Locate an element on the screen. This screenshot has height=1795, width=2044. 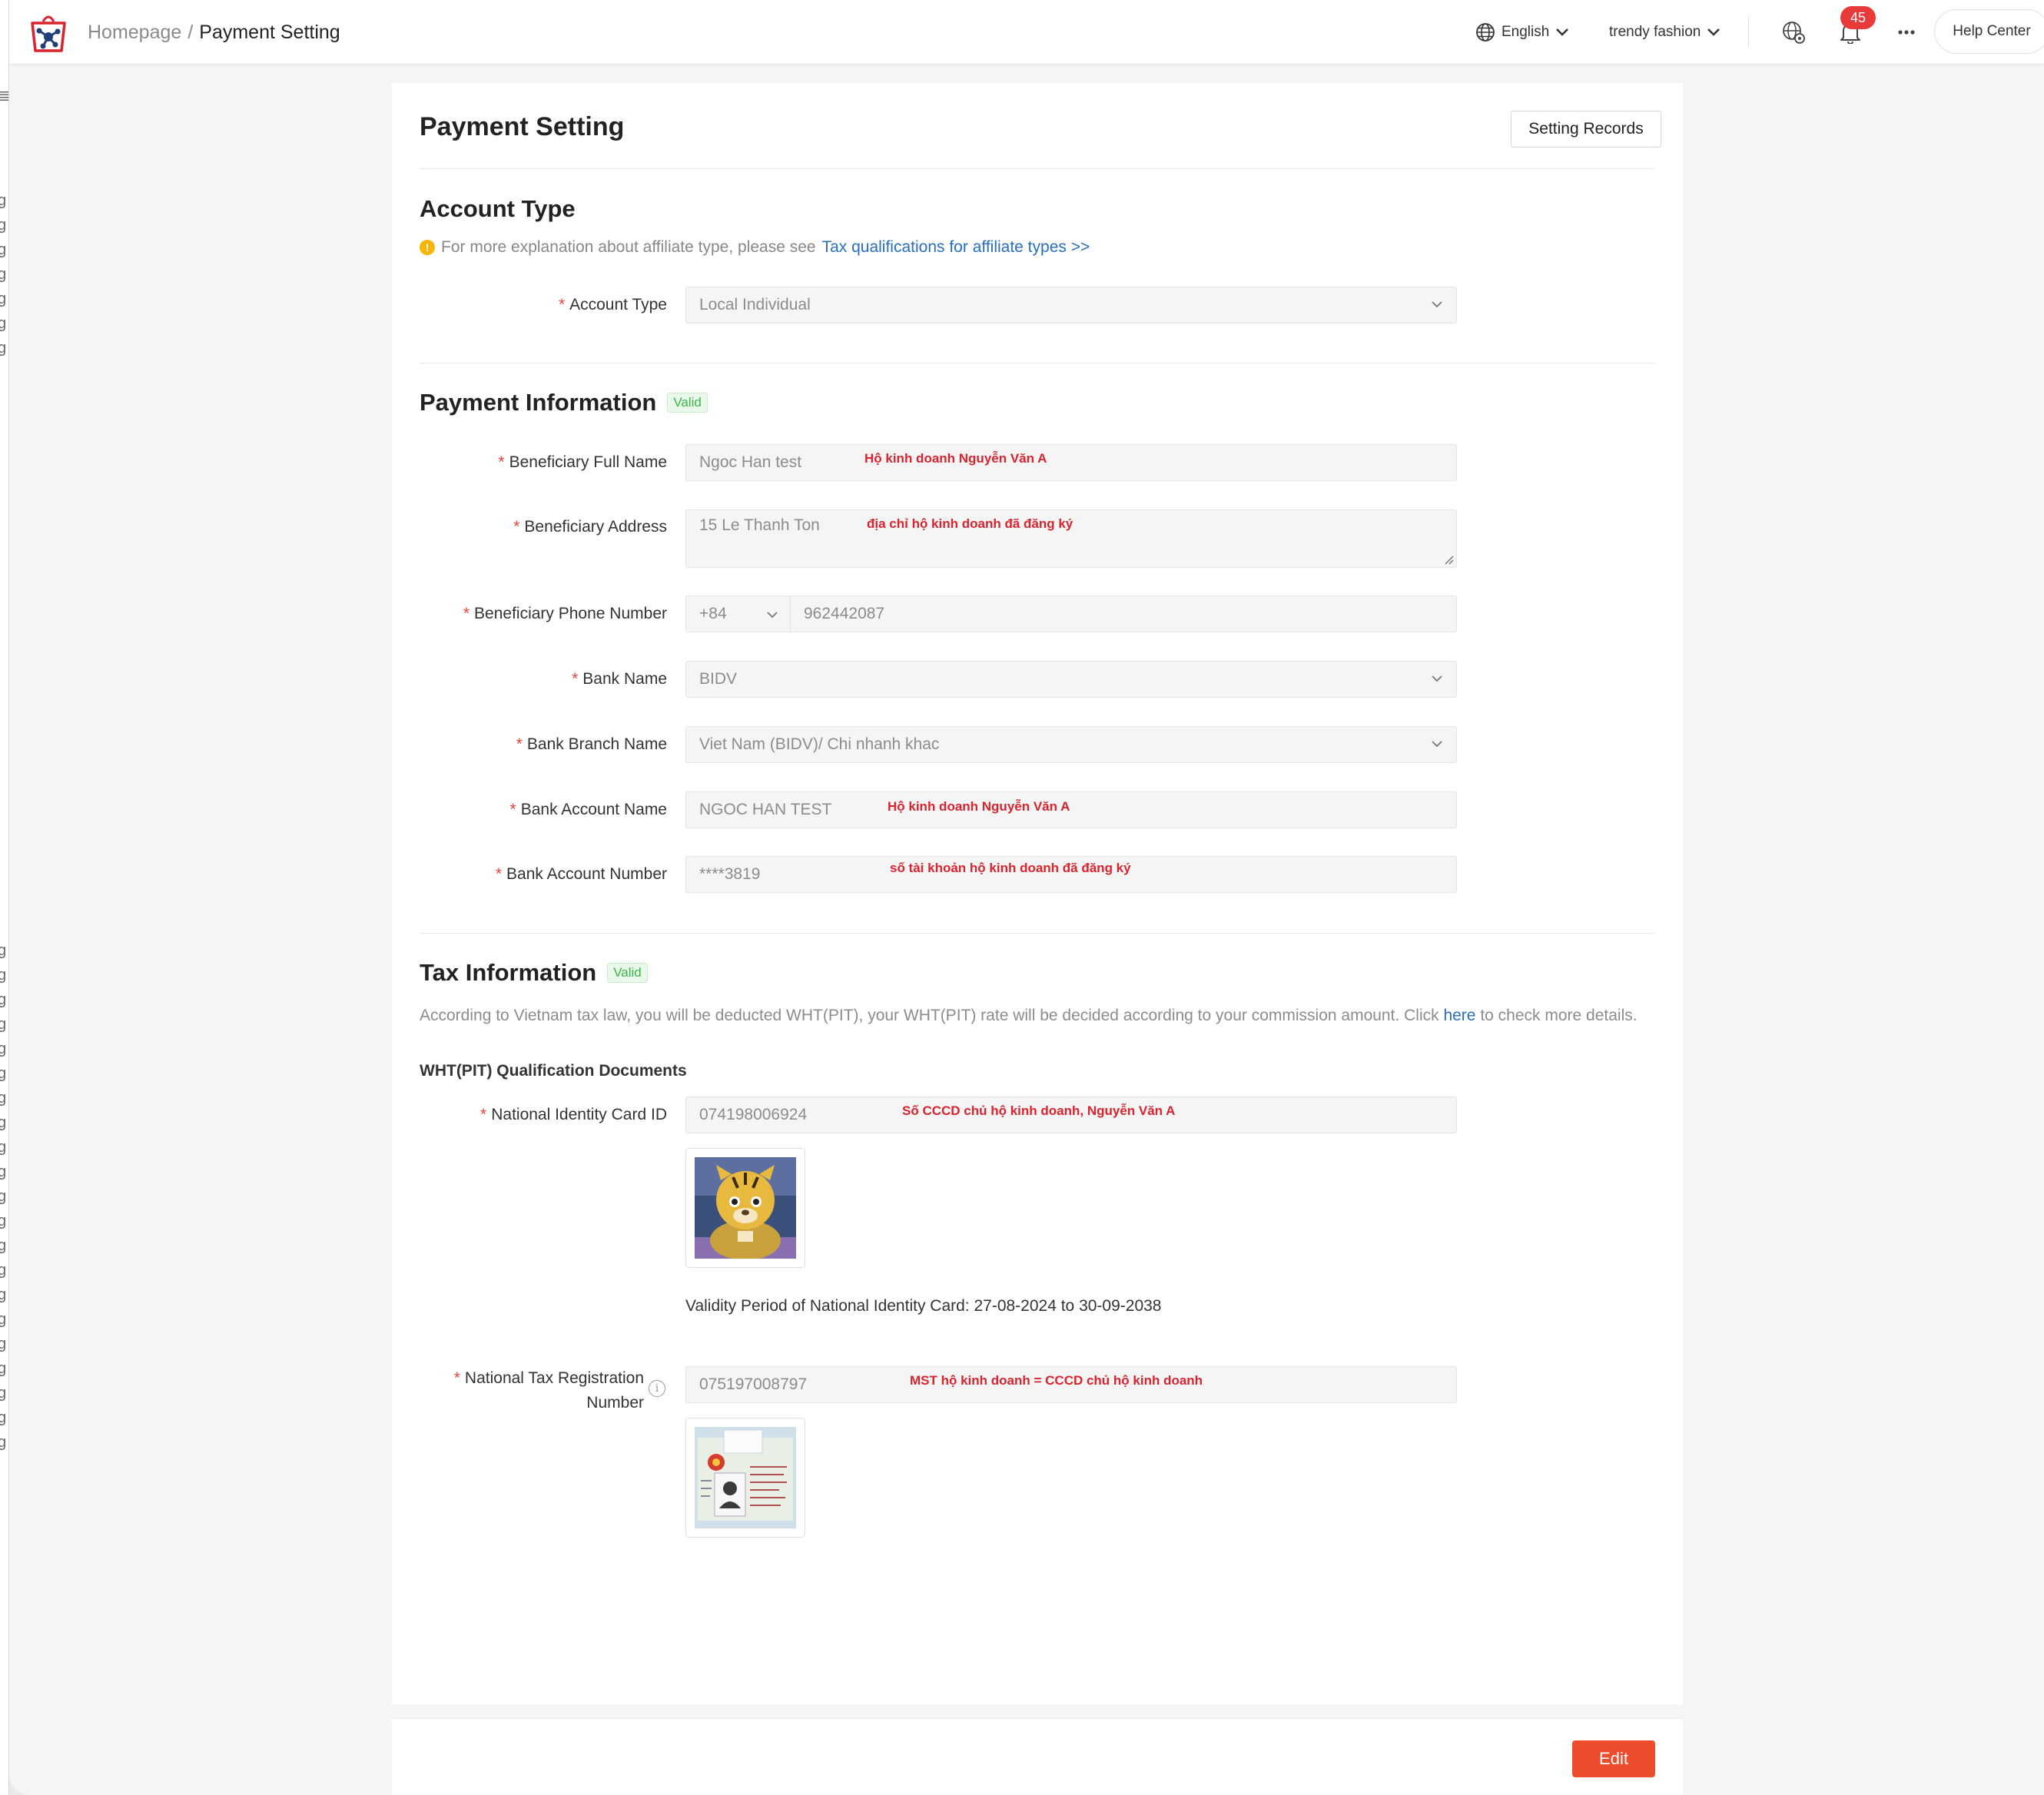
payment-information-heading: Payment Information is located at coordinates (538, 403).